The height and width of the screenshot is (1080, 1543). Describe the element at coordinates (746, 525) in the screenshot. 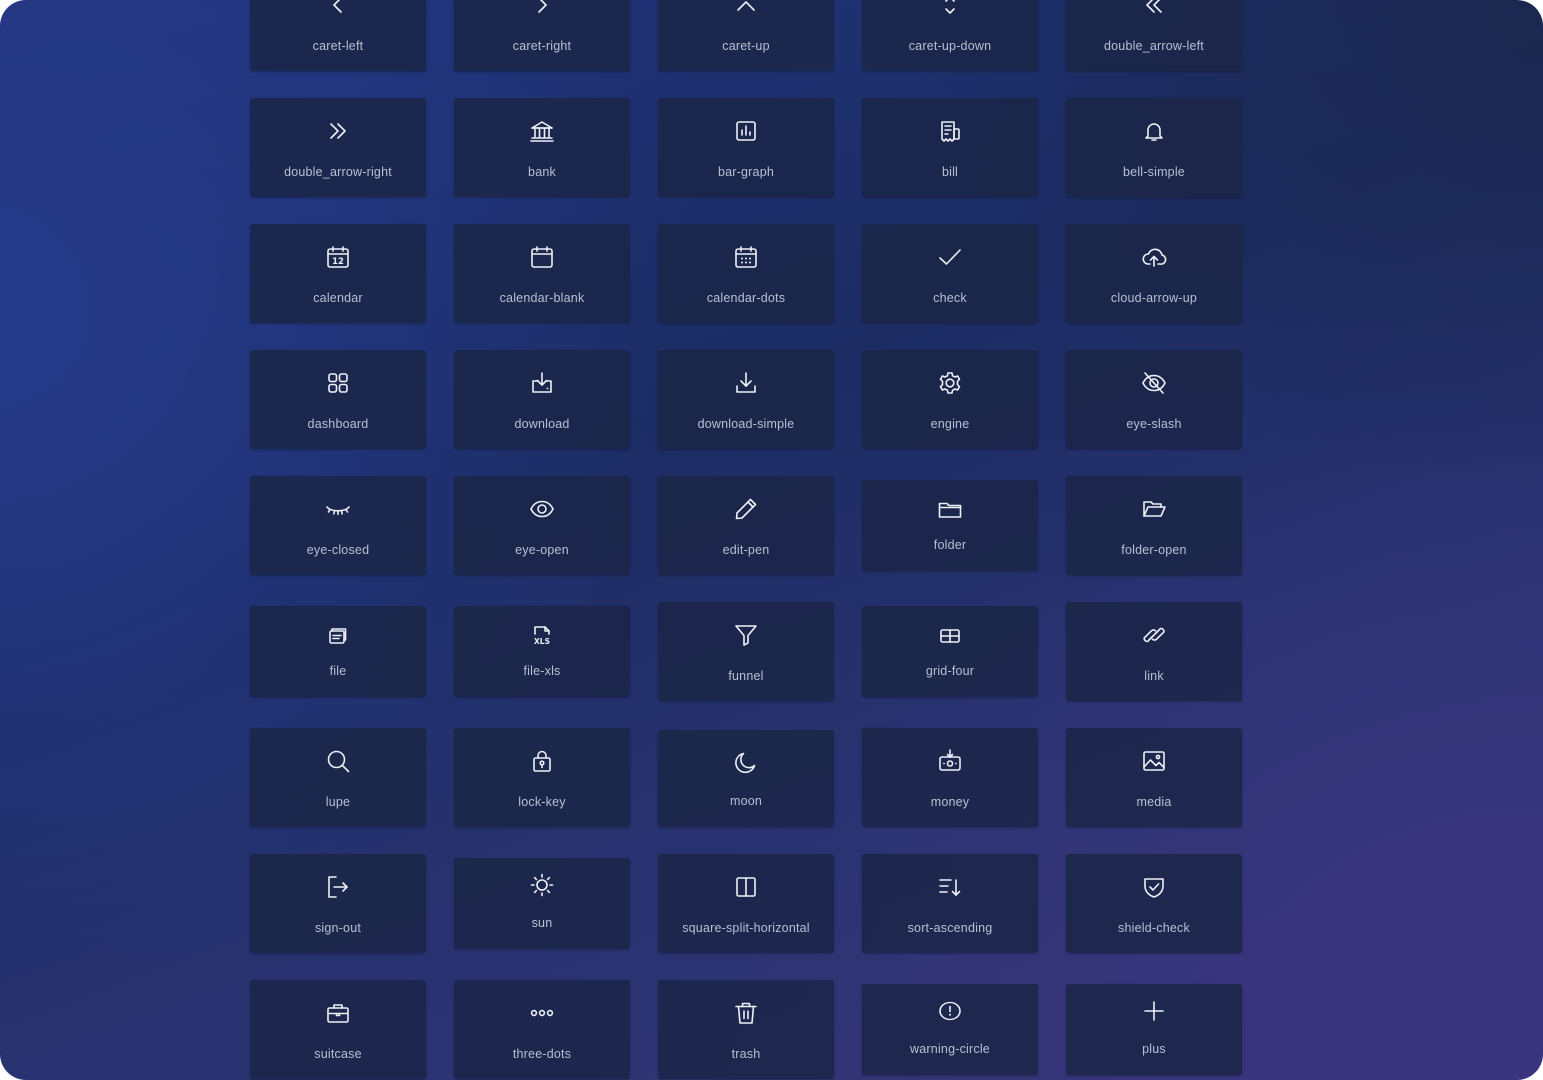

I see `icon-tile-edit-pen: edit-pen` at that location.